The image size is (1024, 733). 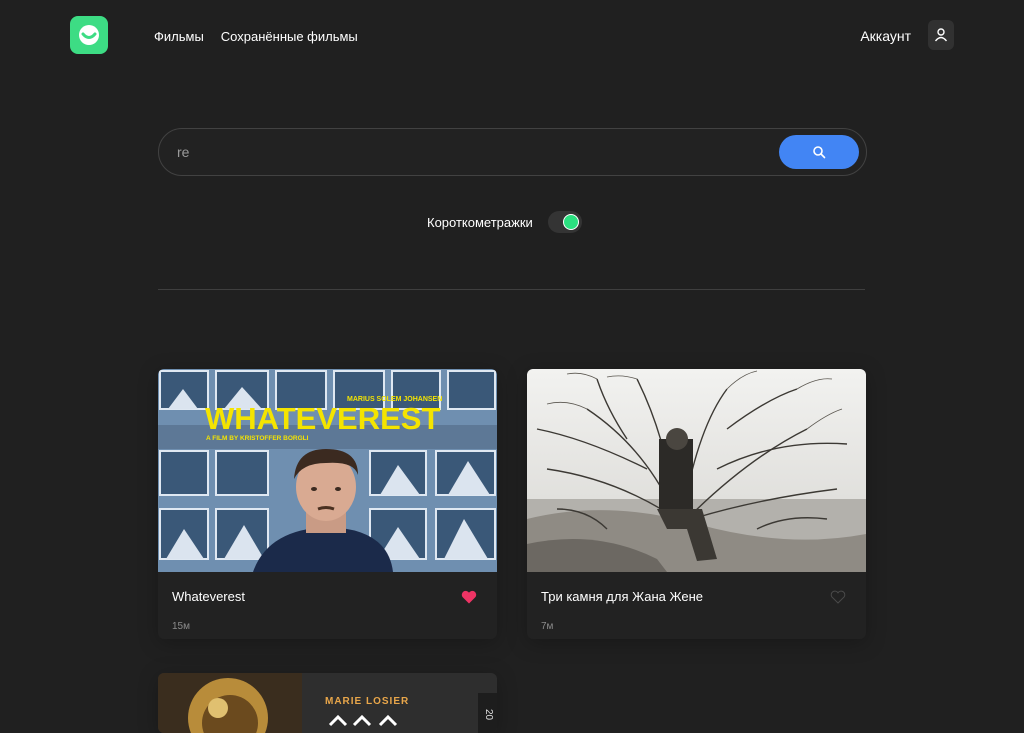 What do you see at coordinates (179, 36) in the screenshot?
I see `nav-movies: Фильмы` at bounding box center [179, 36].